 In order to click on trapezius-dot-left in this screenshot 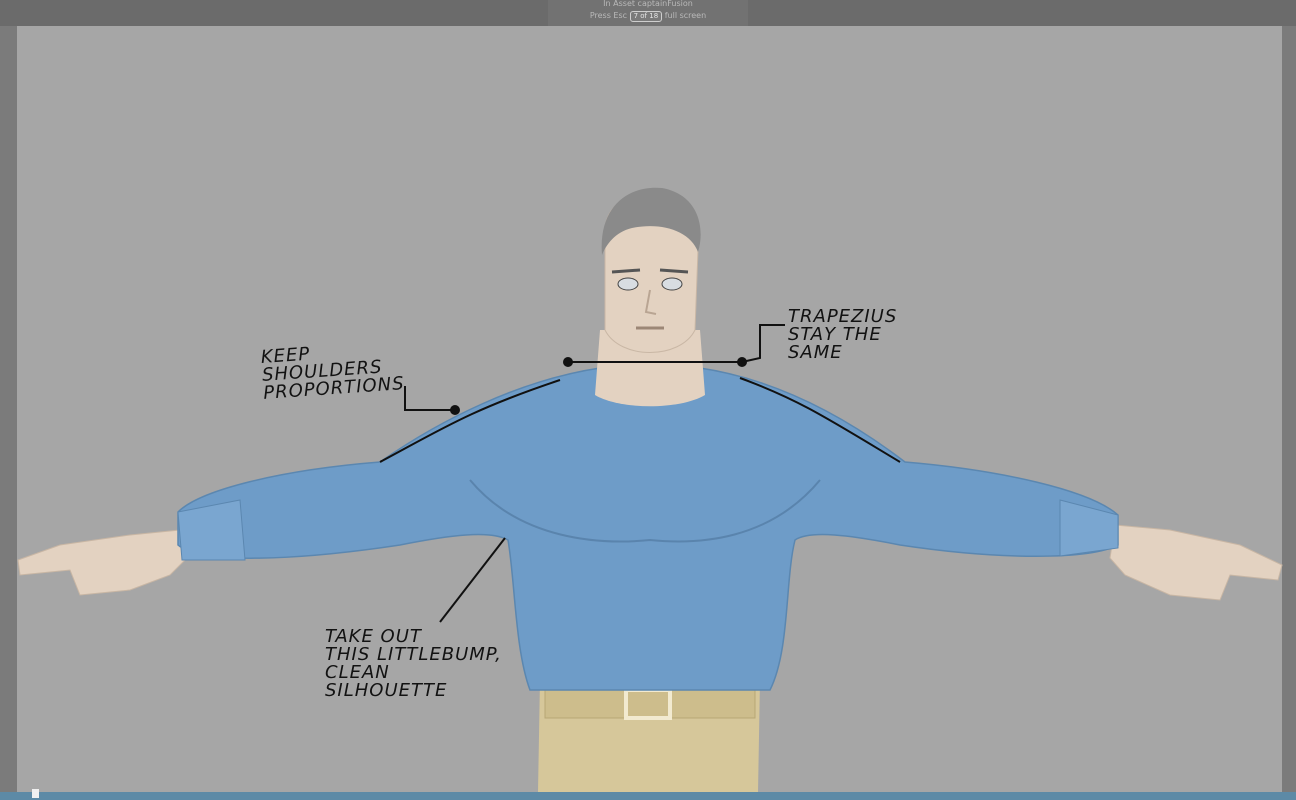, I will do `click(568, 362)`.